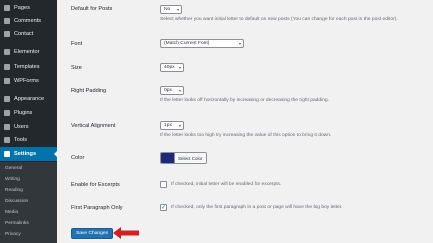  Describe the element at coordinates (92, 9) in the screenshot. I see `default-for-posts-label: Default for Posts` at that location.